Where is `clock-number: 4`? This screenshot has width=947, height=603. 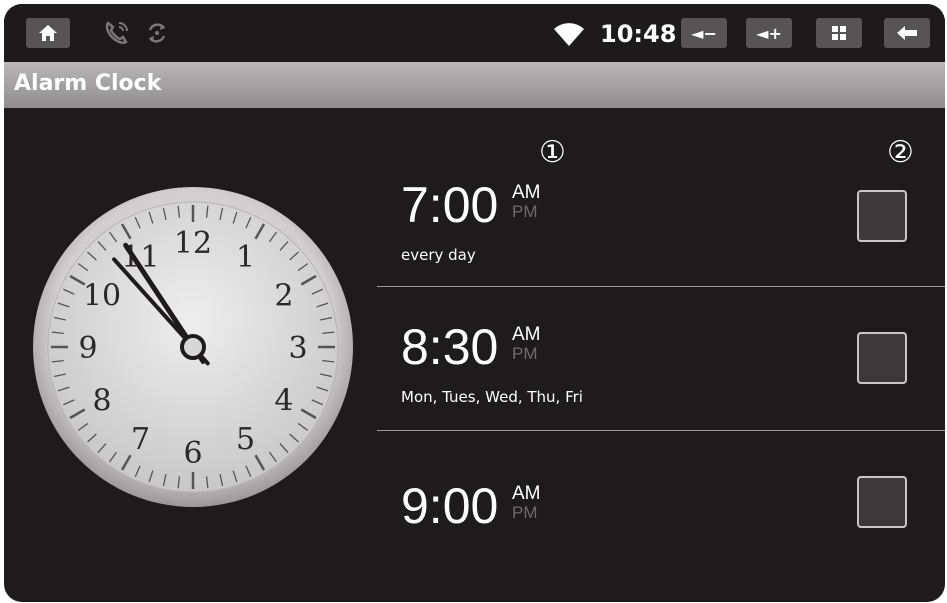 clock-number: 4 is located at coordinates (283, 401).